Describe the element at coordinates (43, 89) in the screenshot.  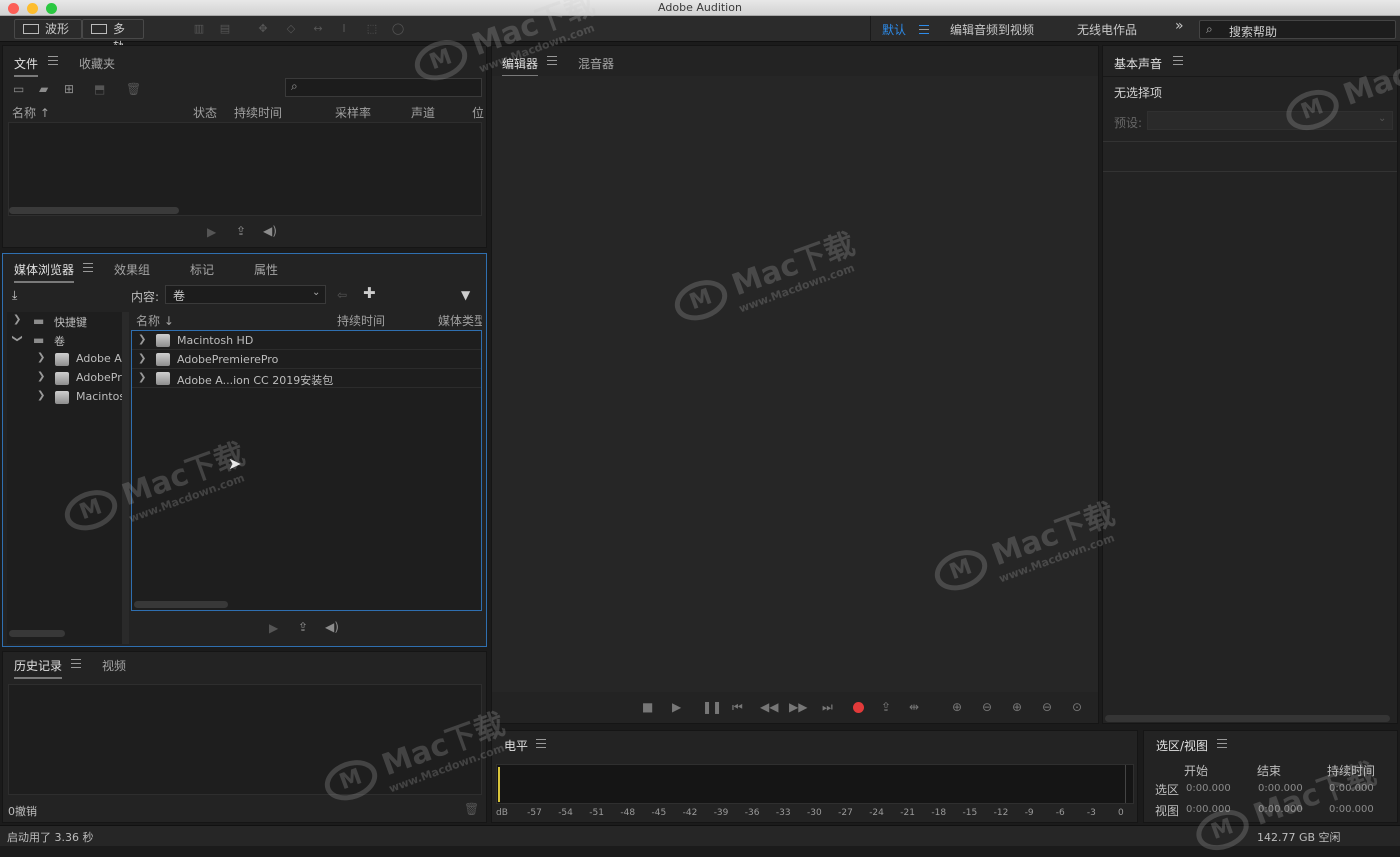
I see `import-file-icon: ▰` at that location.